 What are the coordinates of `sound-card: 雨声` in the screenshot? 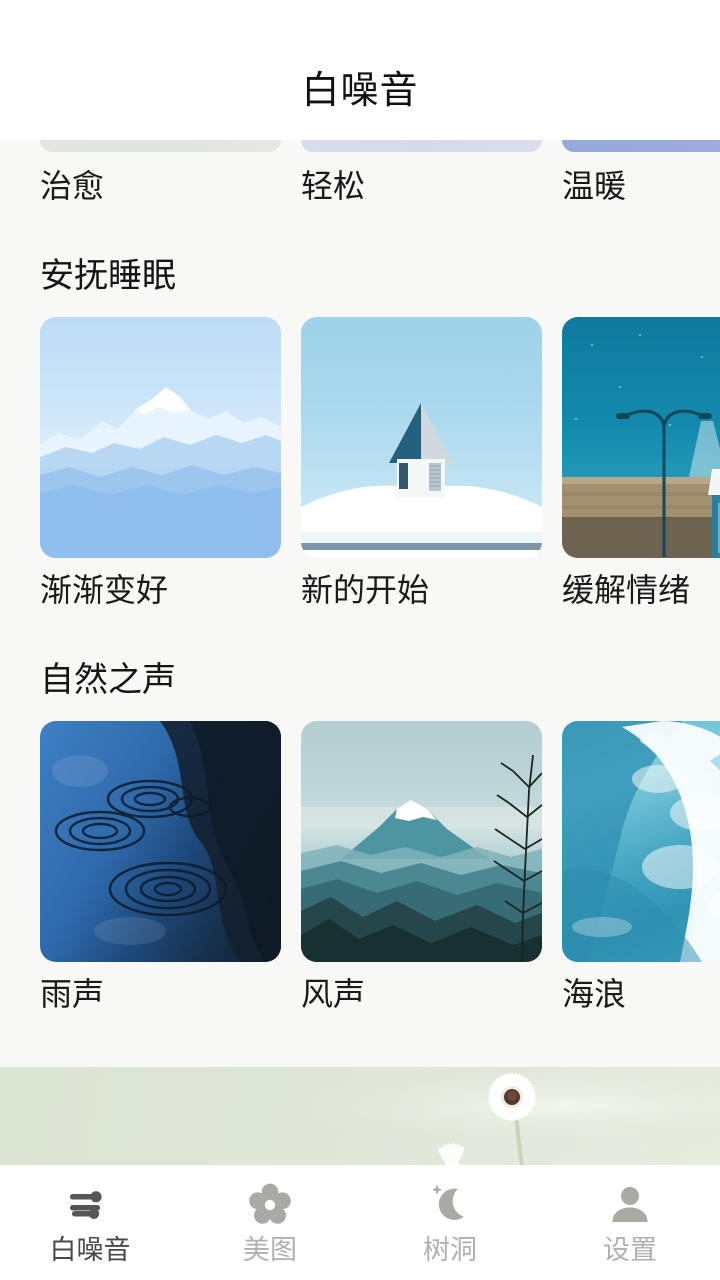 It's located at (160, 867).